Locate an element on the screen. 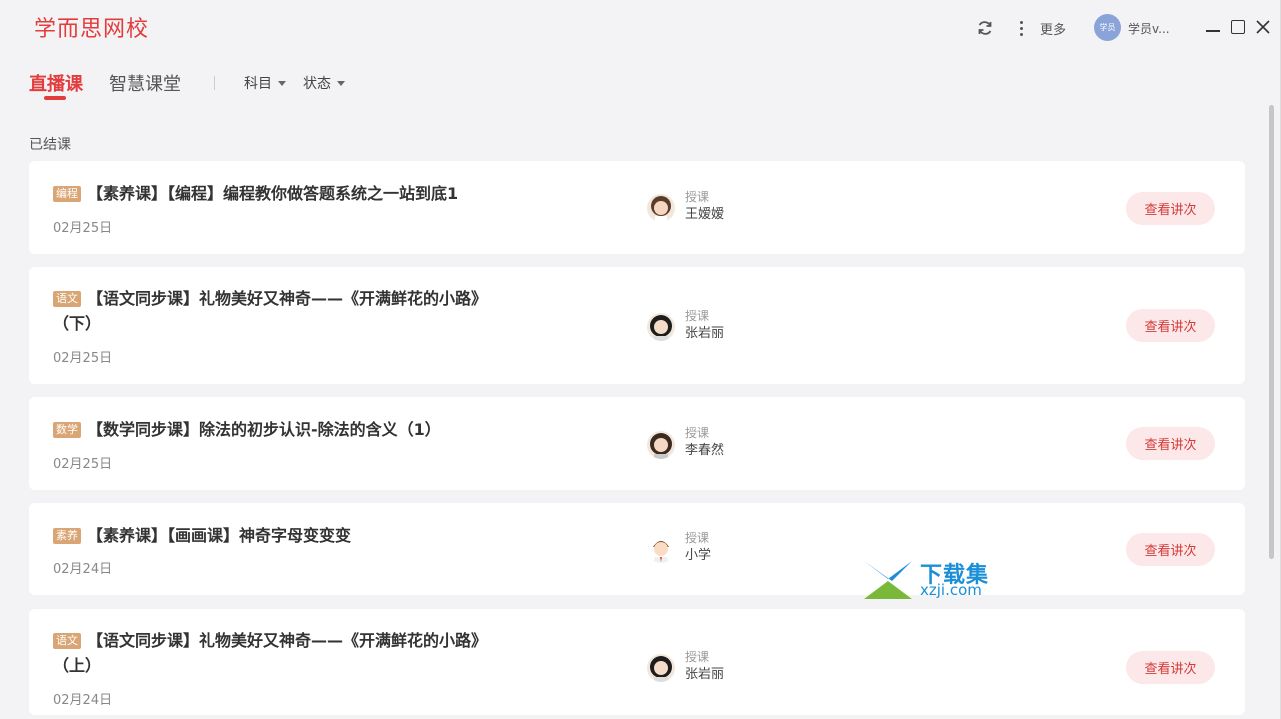  subject-filter-label: 科目 is located at coordinates (258, 84).